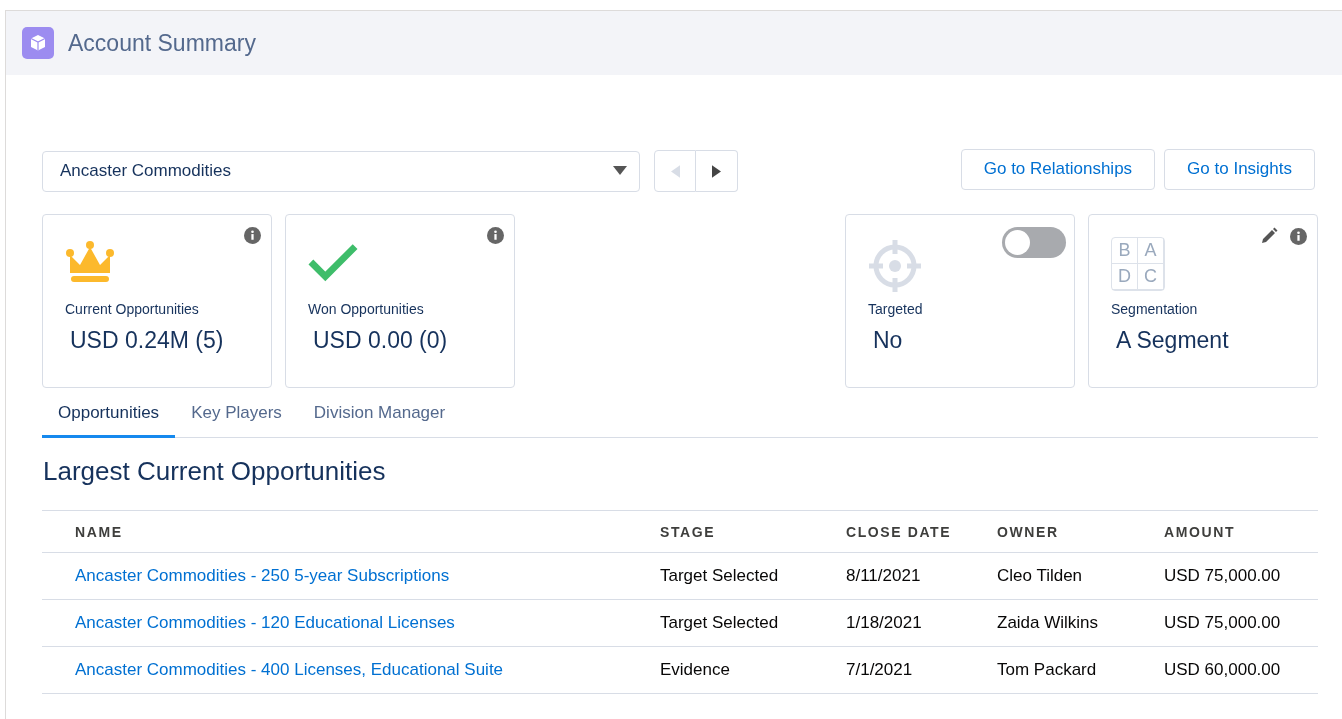 This screenshot has height=719, width=1342. What do you see at coordinates (379, 415) in the screenshot?
I see `tab: Division Manager` at bounding box center [379, 415].